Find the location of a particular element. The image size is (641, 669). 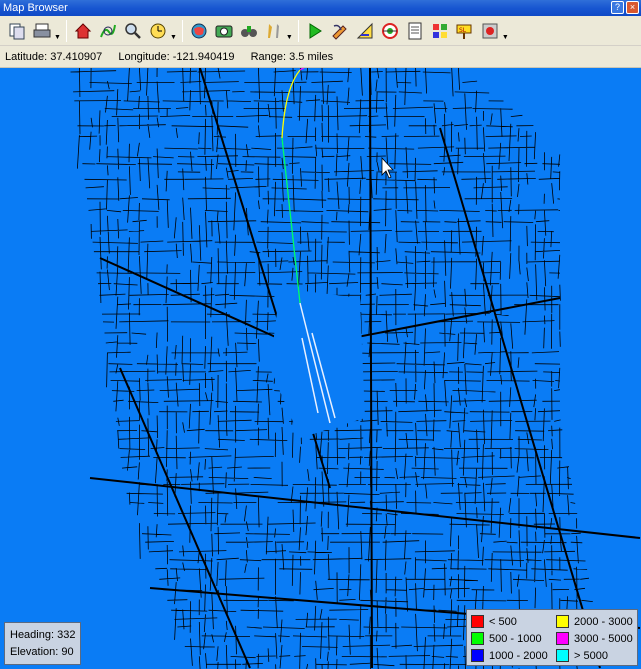

legend-label: 3000 - 5000 is located at coordinates (603, 638).